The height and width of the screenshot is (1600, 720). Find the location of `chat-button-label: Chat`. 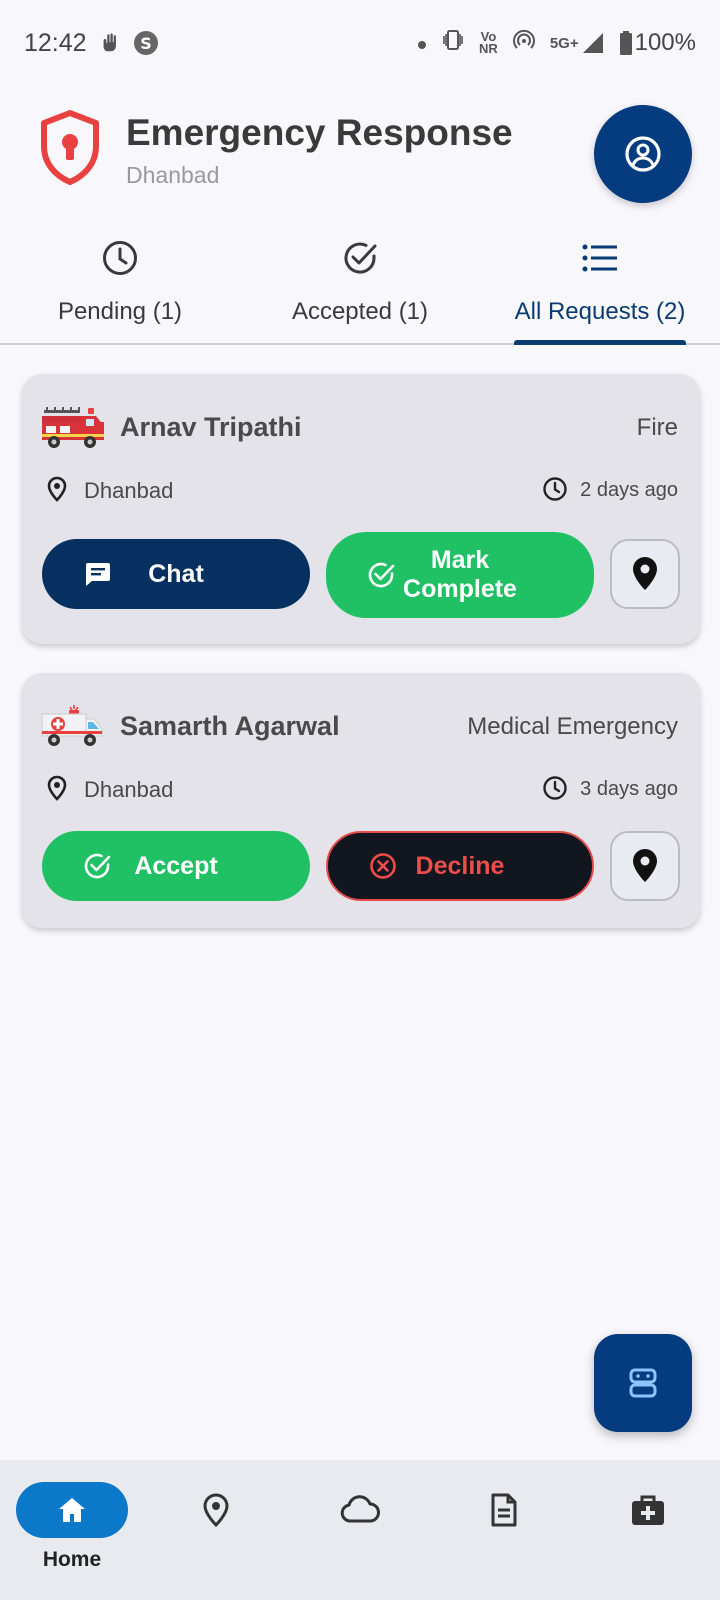

chat-button-label: Chat is located at coordinates (176, 573).